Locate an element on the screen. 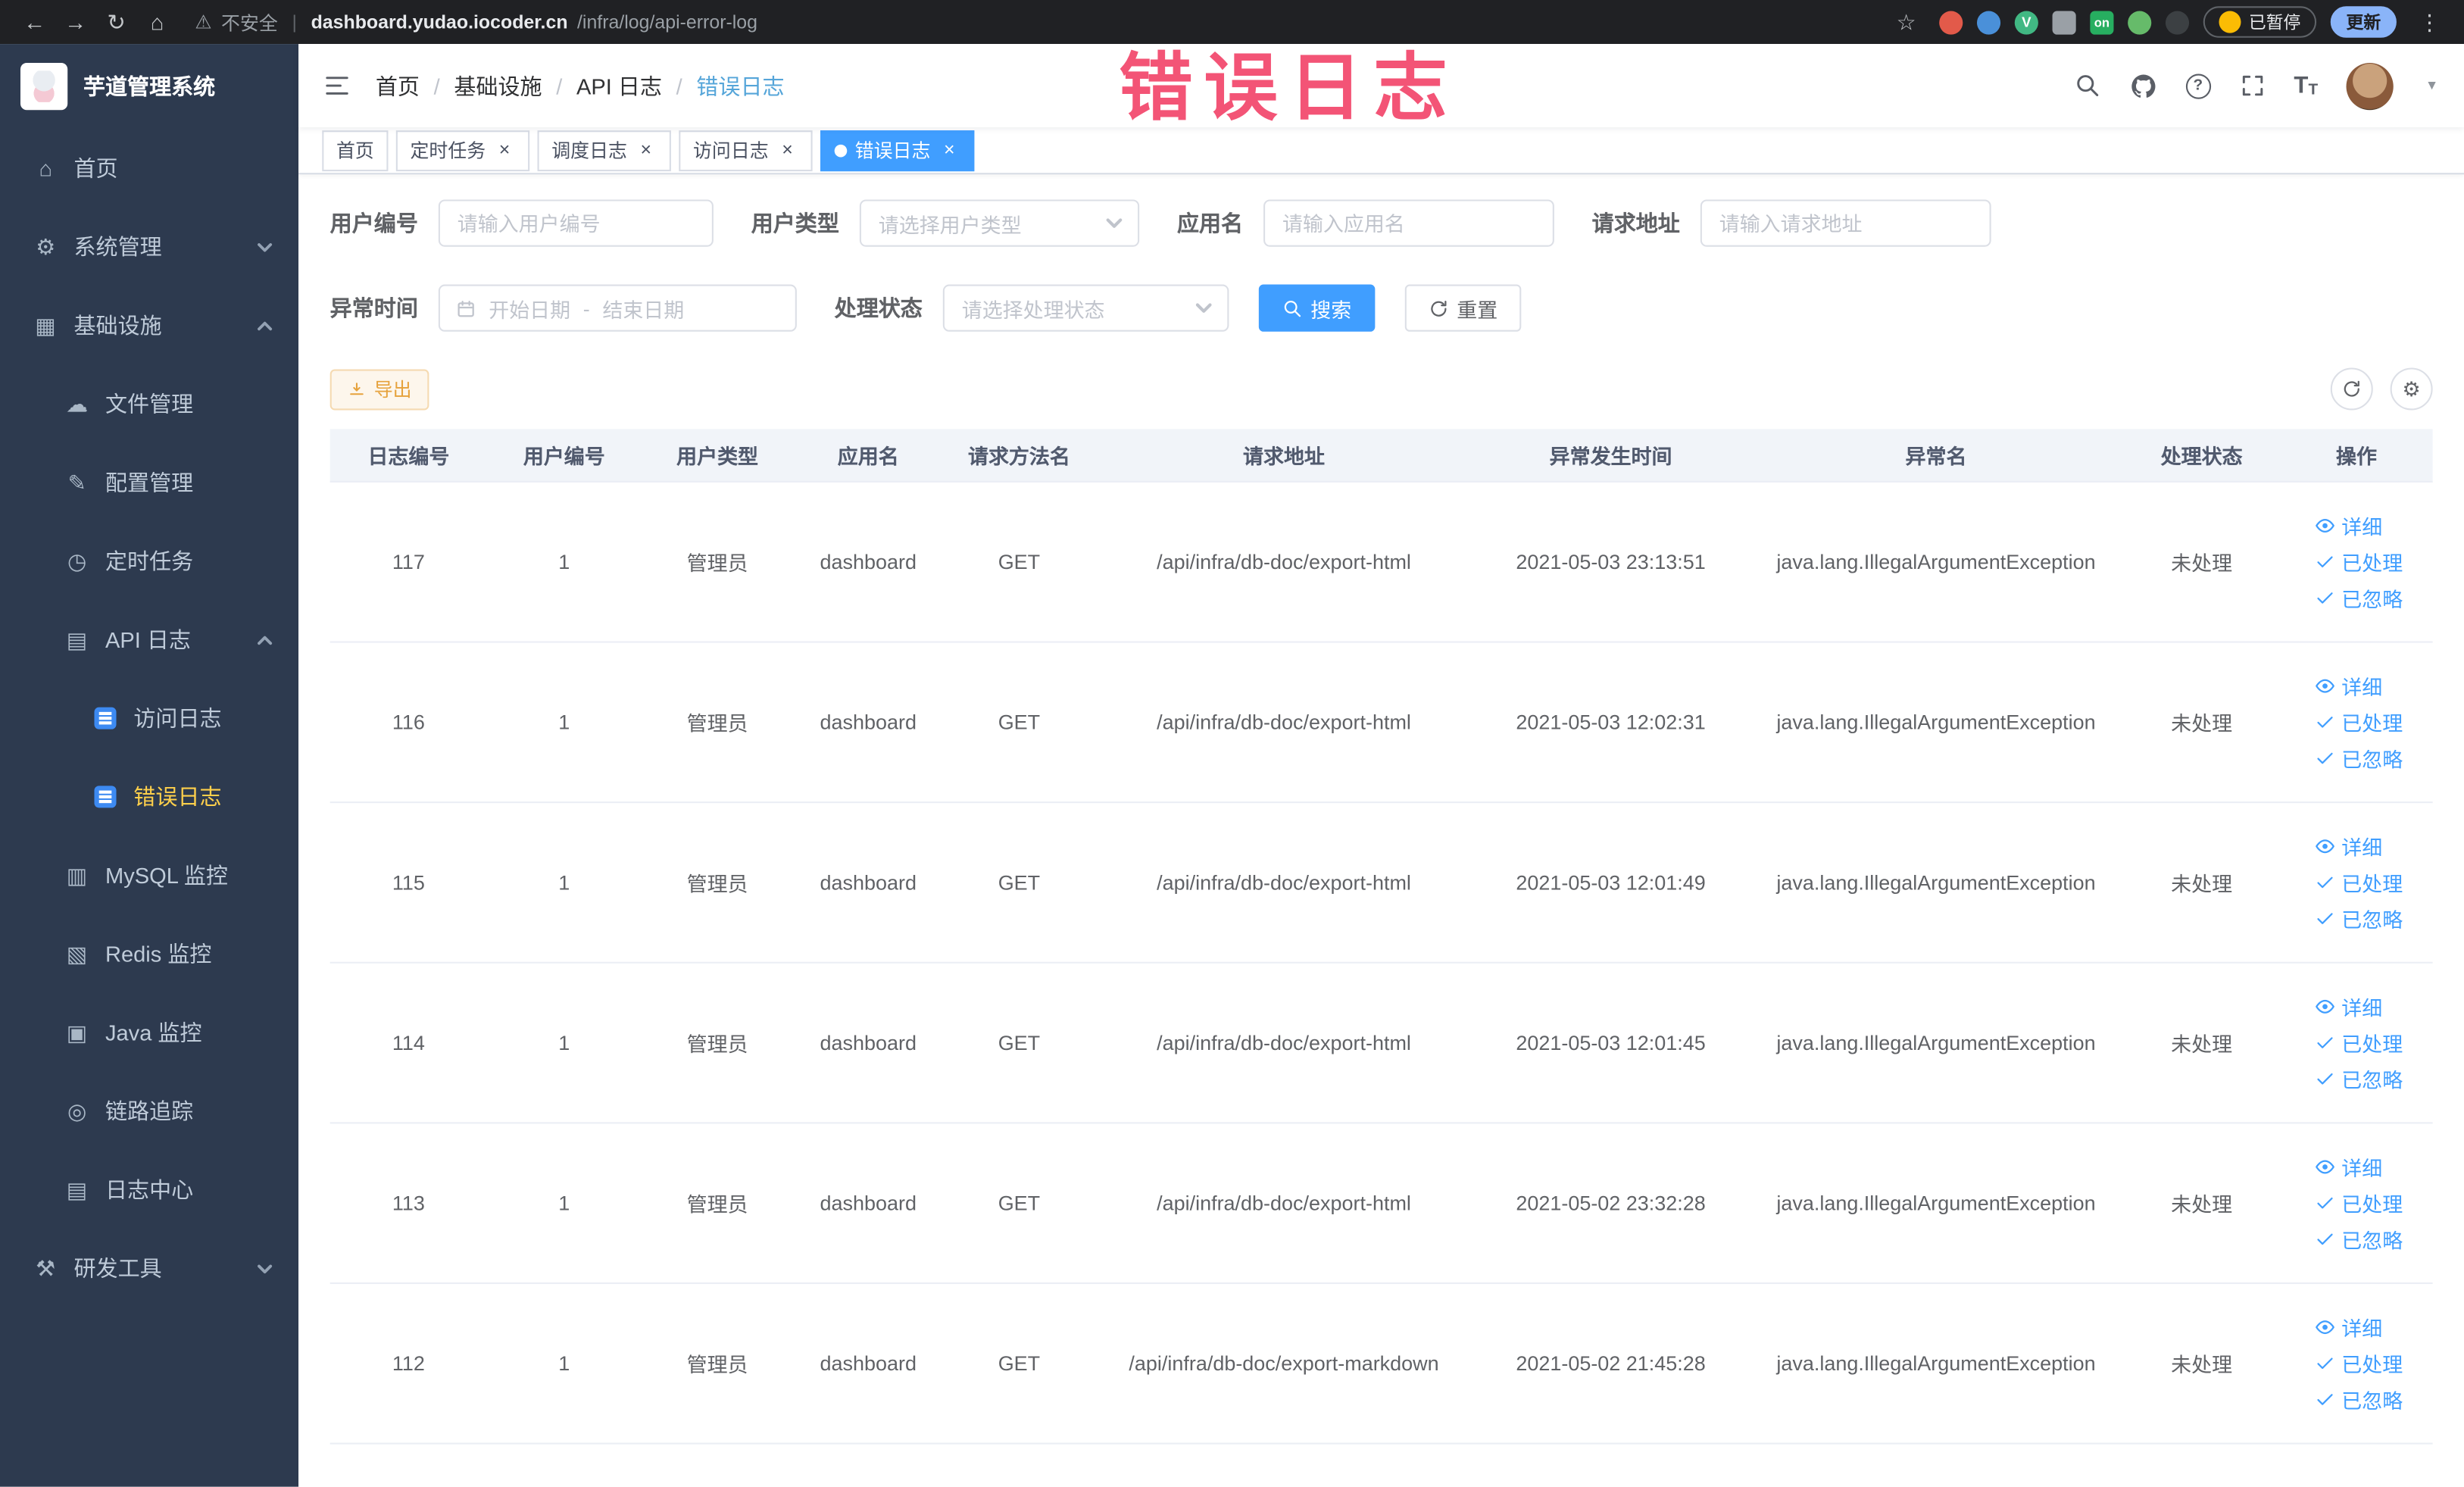 This screenshot has width=2464, height=1487. browser-back-icon: ← is located at coordinates (35, 22).